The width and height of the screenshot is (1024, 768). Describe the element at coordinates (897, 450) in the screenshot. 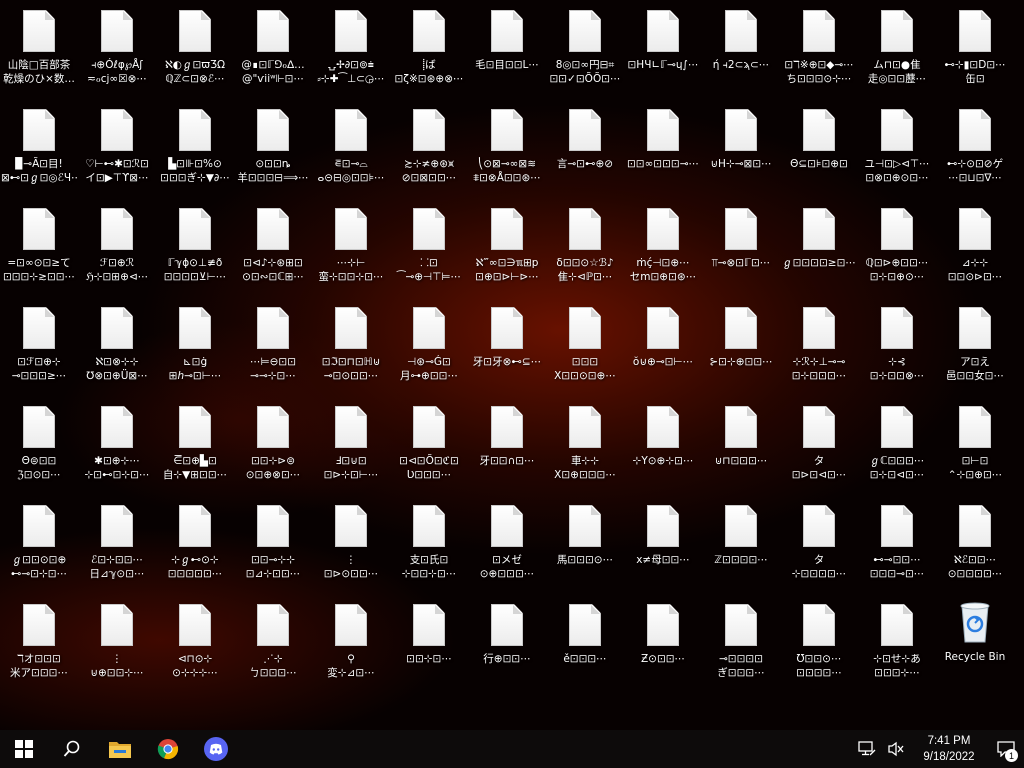

I see `desktop-file-icon: ℊℂ⊡⊡⊡⋯ ⊡⊹⊡⊲⊡⋯` at that location.